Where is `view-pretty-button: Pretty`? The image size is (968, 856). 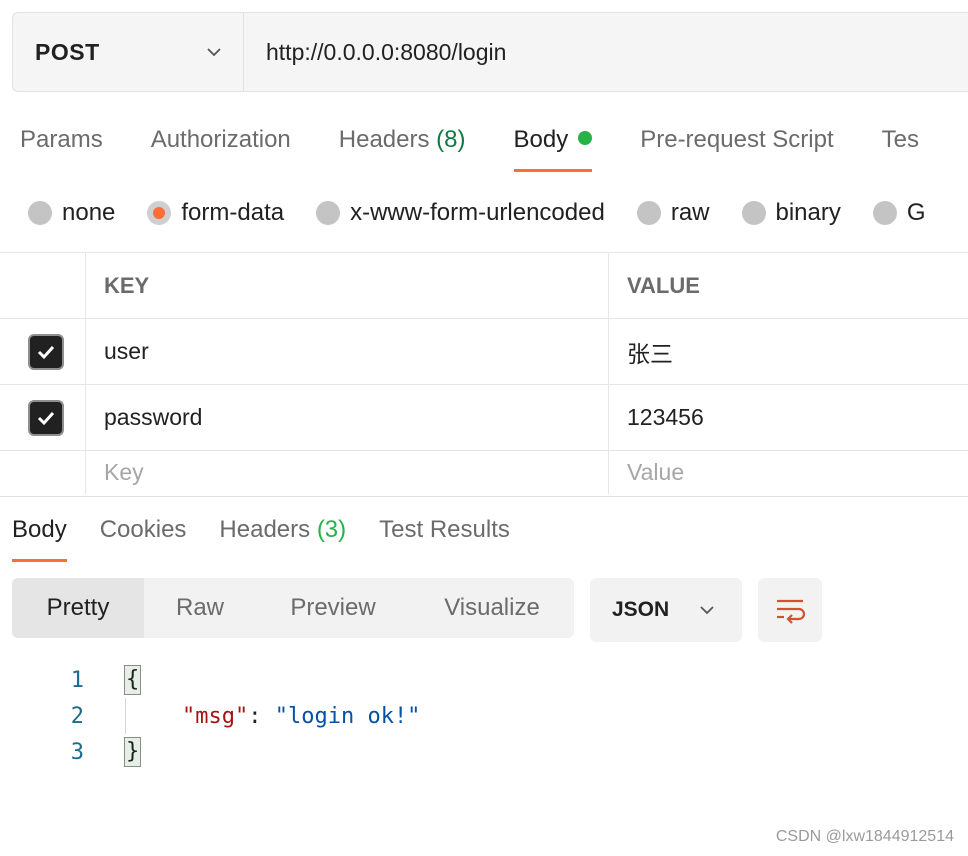 view-pretty-button: Pretty is located at coordinates (78, 608).